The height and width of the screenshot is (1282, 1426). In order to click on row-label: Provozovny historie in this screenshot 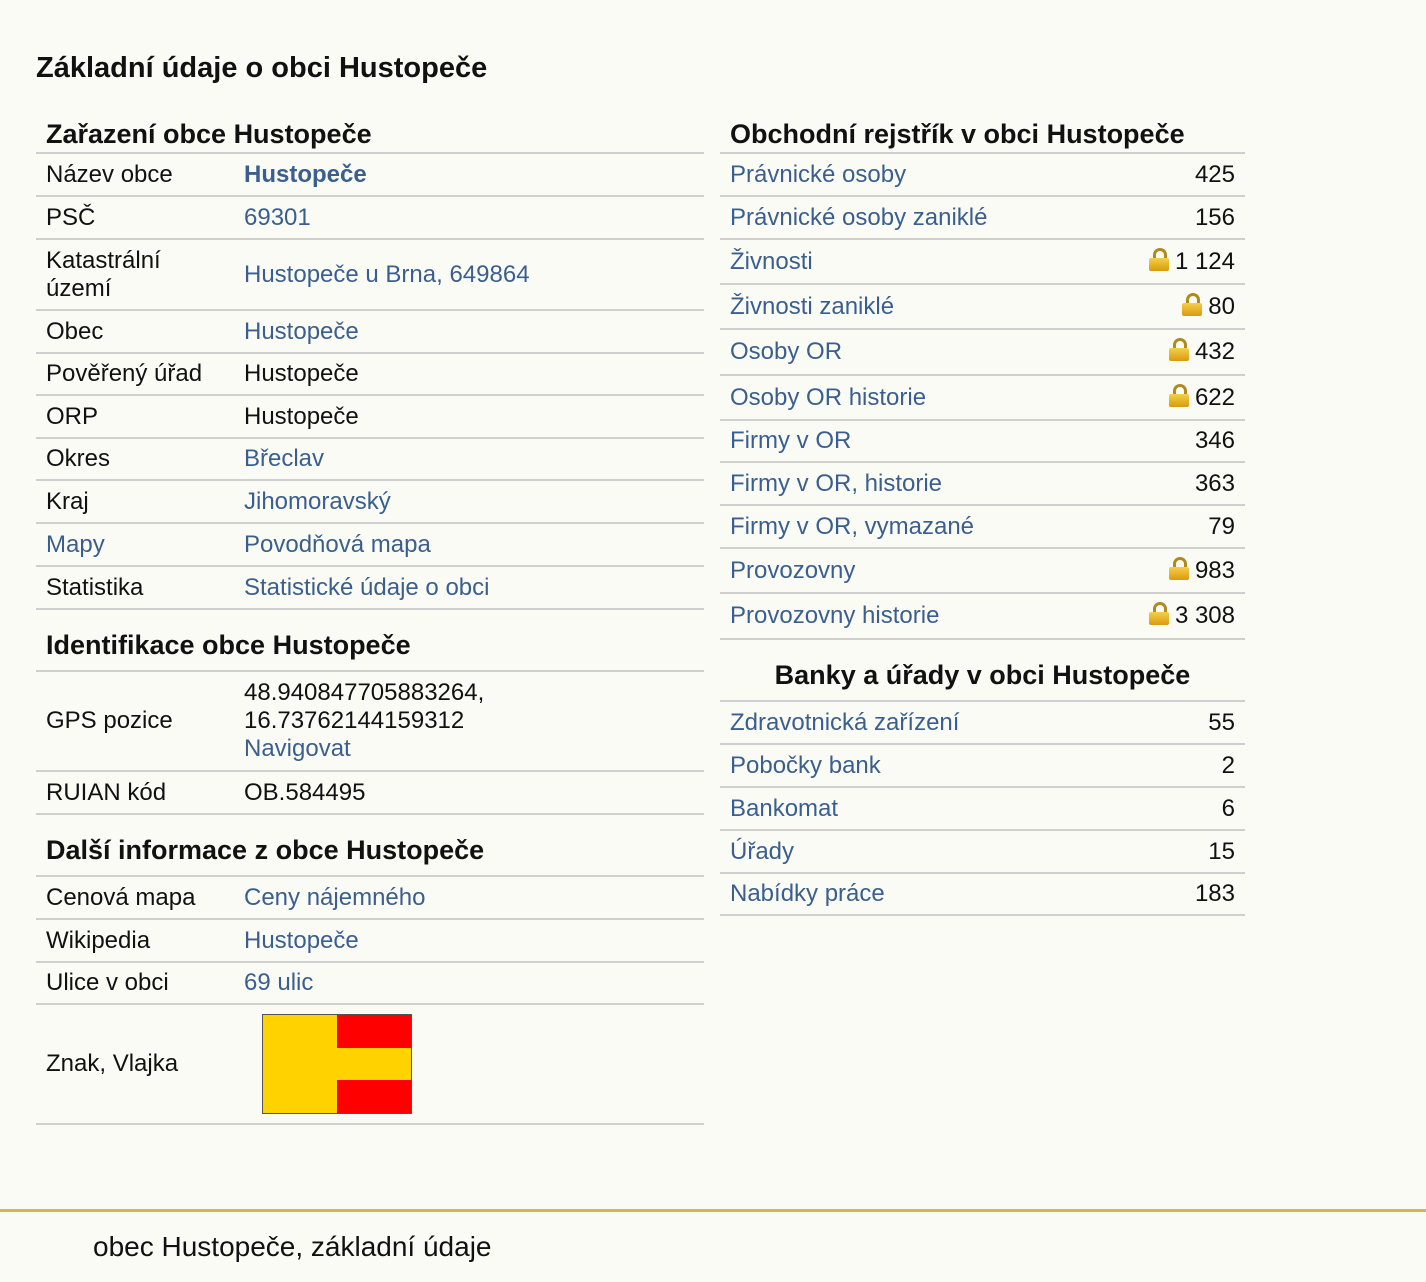, I will do `click(910, 616)`.